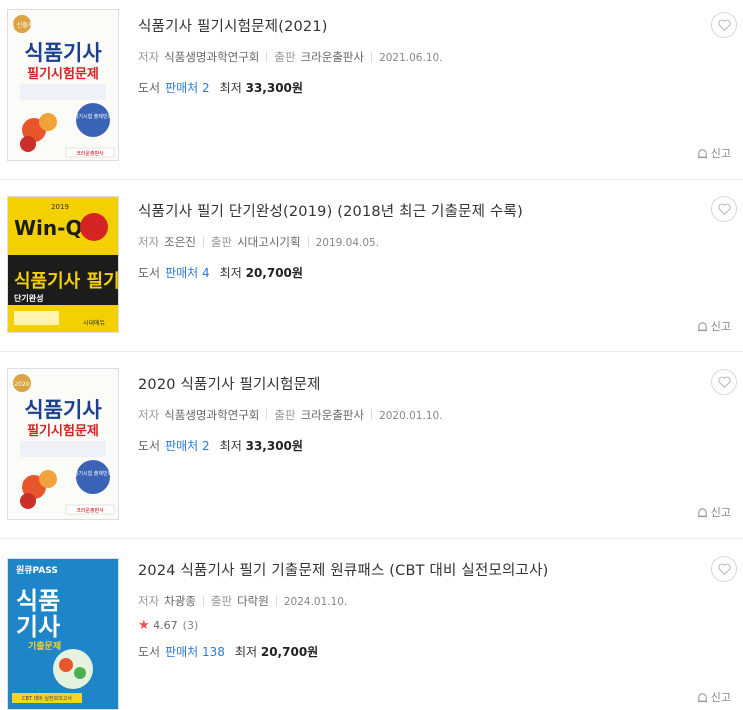 The image size is (743, 710). What do you see at coordinates (410, 625) in the screenshot?
I see `rating-row: ★ 4.67 (3)` at bounding box center [410, 625].